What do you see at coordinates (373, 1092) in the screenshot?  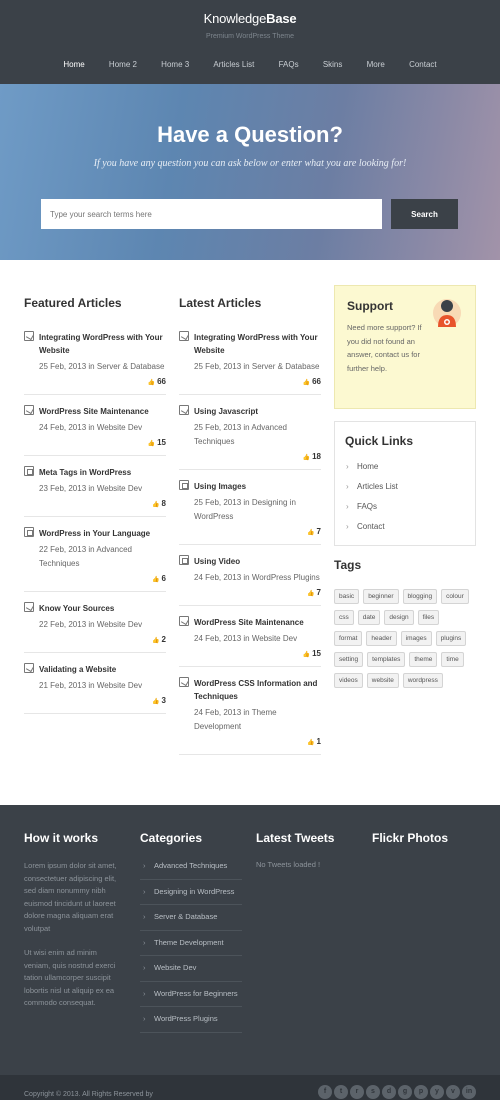 I see `skype-icon: s` at bounding box center [373, 1092].